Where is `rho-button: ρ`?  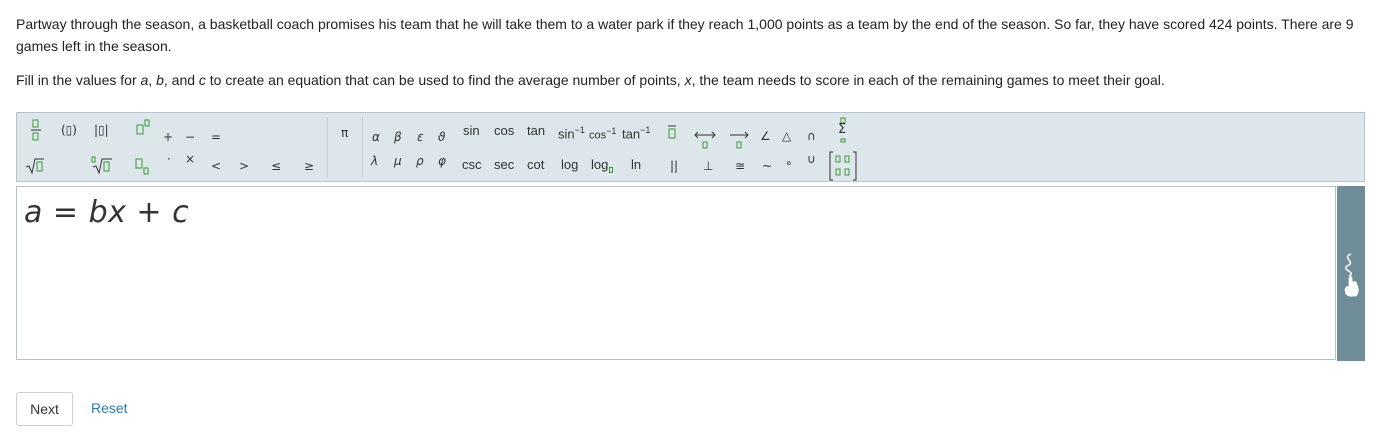 rho-button: ρ is located at coordinates (420, 161).